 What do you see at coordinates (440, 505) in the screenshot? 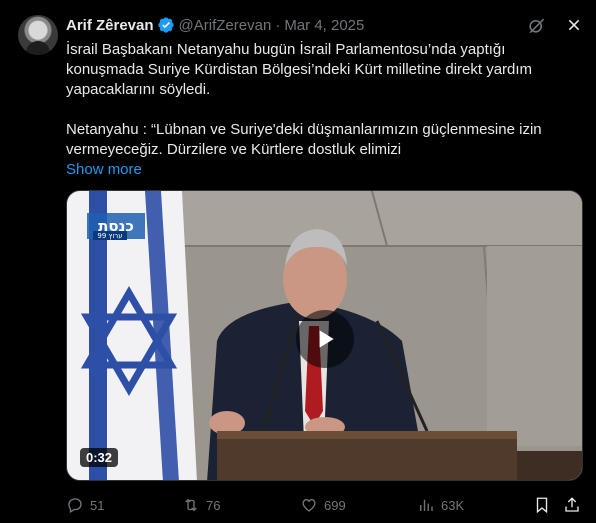
I see `views-button: 63K` at bounding box center [440, 505].